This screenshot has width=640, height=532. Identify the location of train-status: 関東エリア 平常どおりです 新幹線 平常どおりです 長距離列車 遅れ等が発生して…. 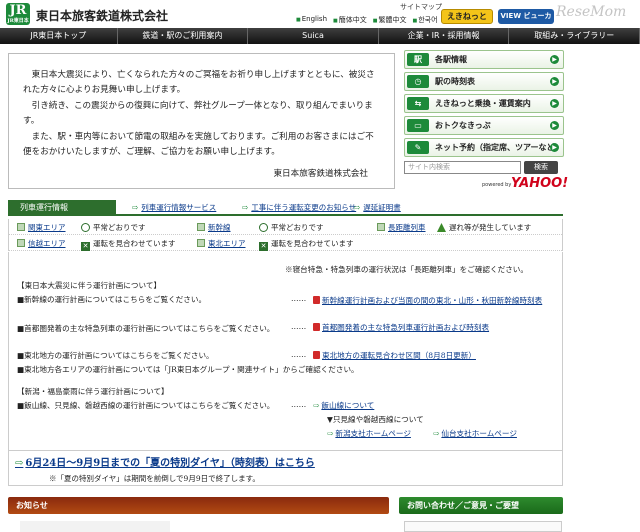
(285, 235).